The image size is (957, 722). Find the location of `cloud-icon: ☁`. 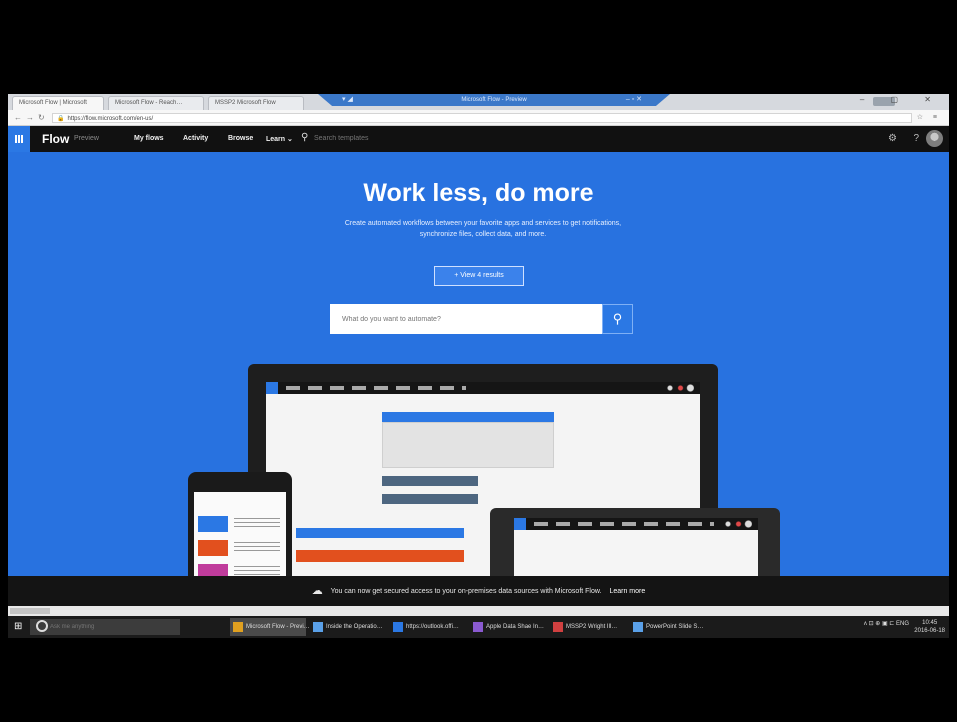

cloud-icon: ☁ is located at coordinates (317, 591).